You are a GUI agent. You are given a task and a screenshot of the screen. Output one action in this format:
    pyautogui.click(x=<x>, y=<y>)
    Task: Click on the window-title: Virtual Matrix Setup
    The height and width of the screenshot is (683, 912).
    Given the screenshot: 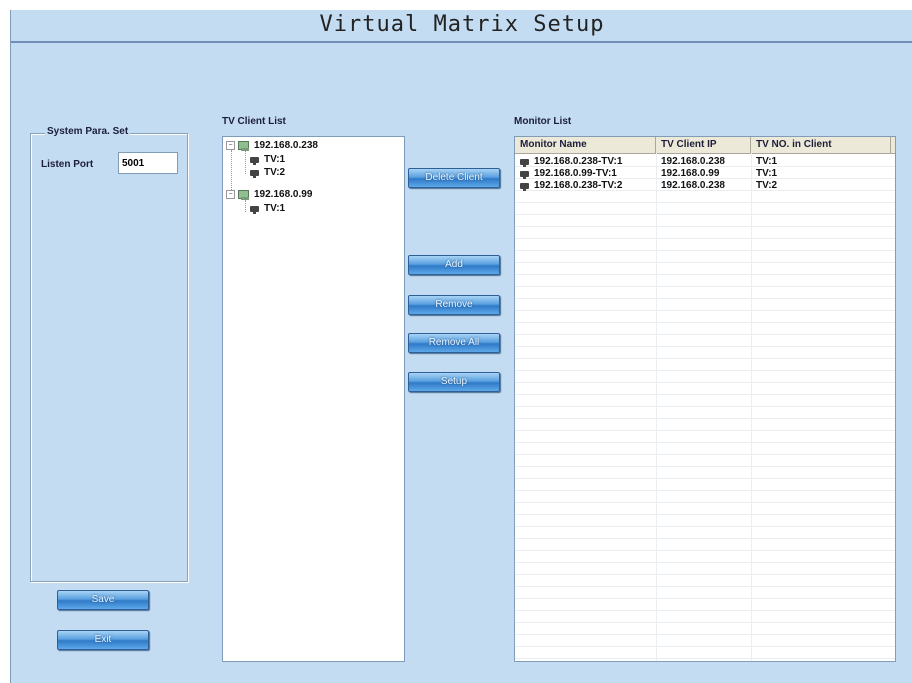 What is the action you would take?
    pyautogui.click(x=462, y=24)
    